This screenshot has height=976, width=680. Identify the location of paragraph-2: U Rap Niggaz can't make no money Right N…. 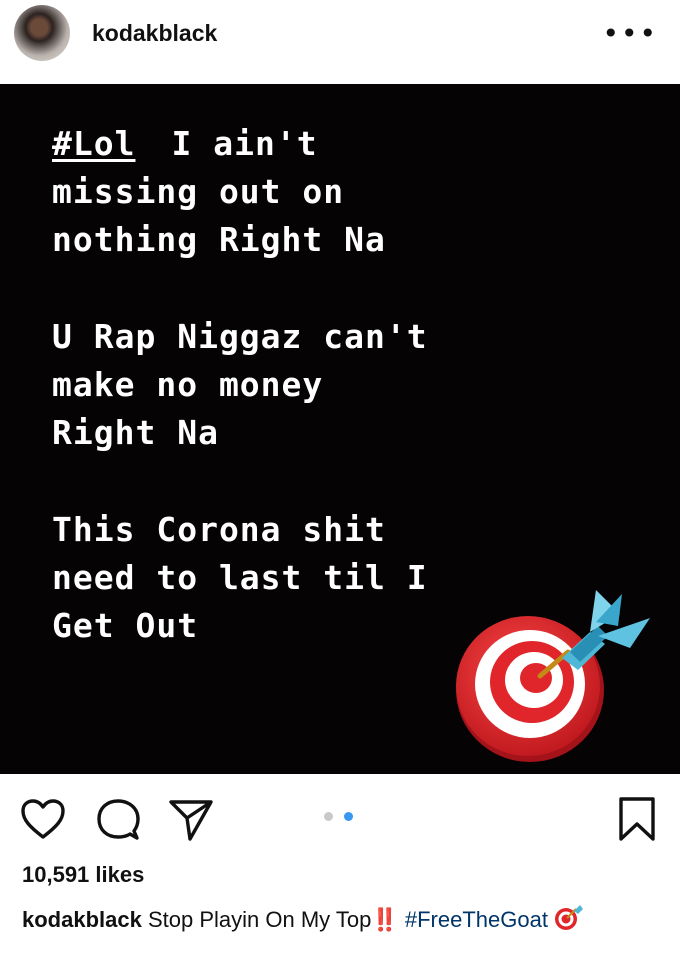
(352, 385).